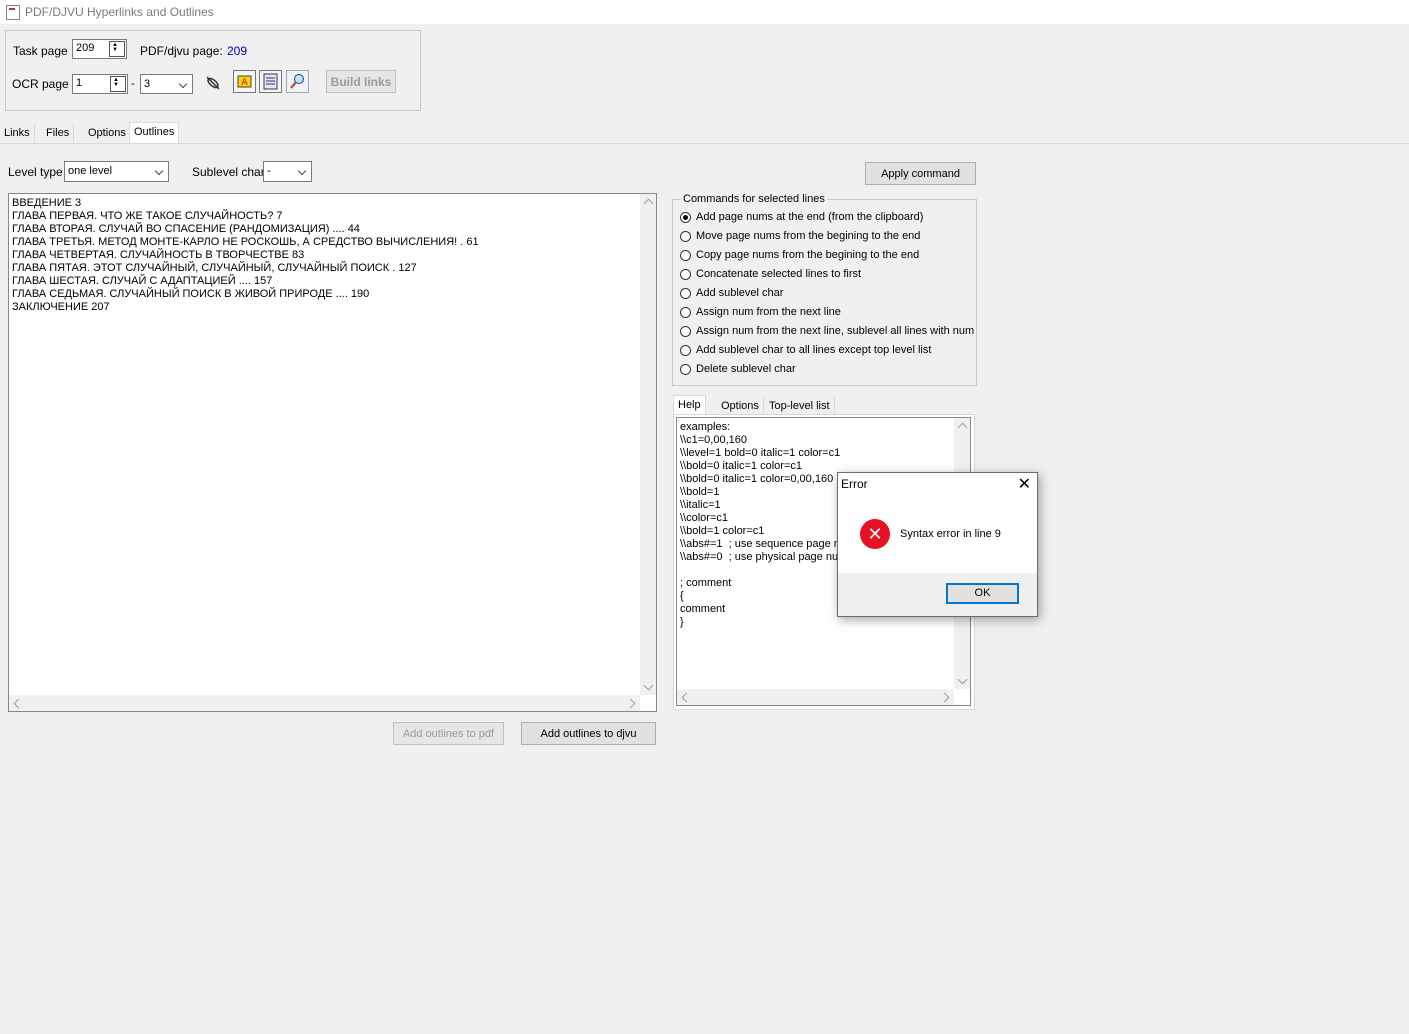 The width and height of the screenshot is (1409, 1034). Describe the element at coordinates (740, 406) in the screenshot. I see `tab-help-options: Options` at that location.